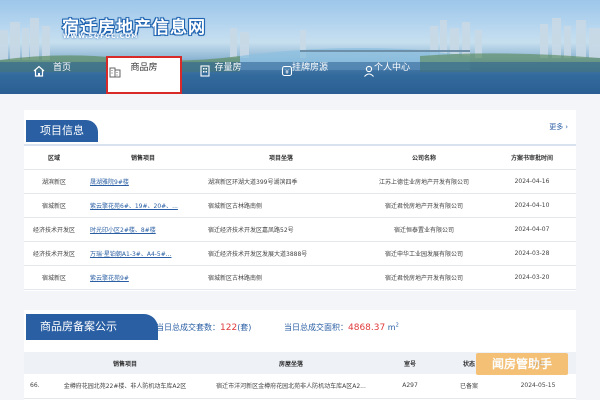  What do you see at coordinates (424, 229) in the screenshot?
I see `cell-company: 宿迁恒泰置业有限公司` at bounding box center [424, 229].